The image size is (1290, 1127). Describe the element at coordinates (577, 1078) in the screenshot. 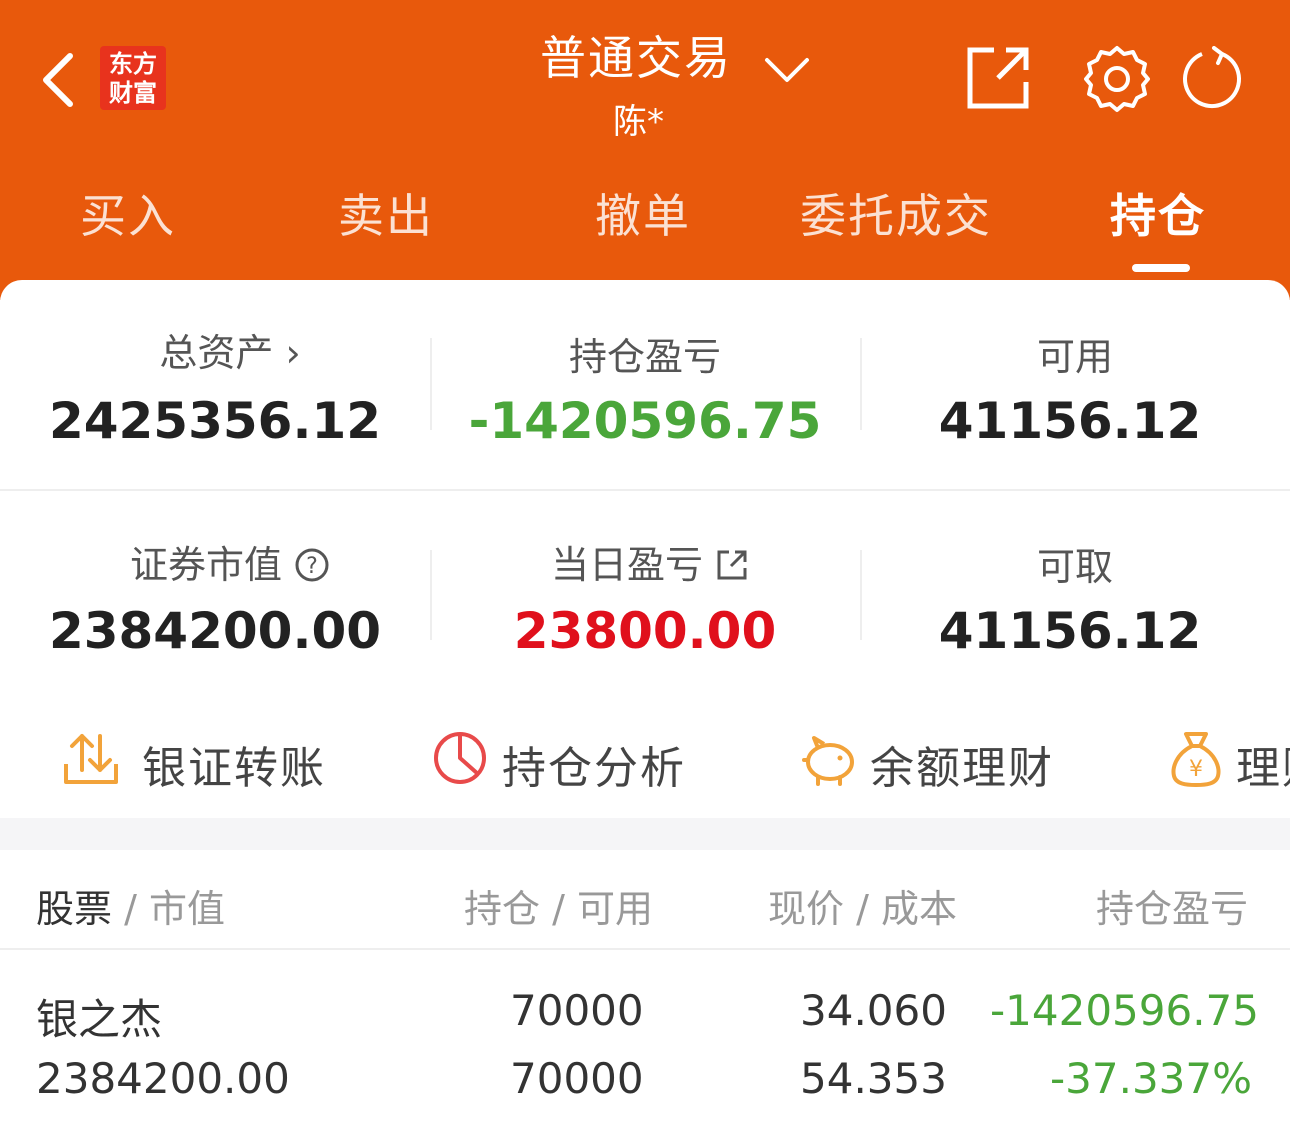

I see `available-qty: 70000` at that location.